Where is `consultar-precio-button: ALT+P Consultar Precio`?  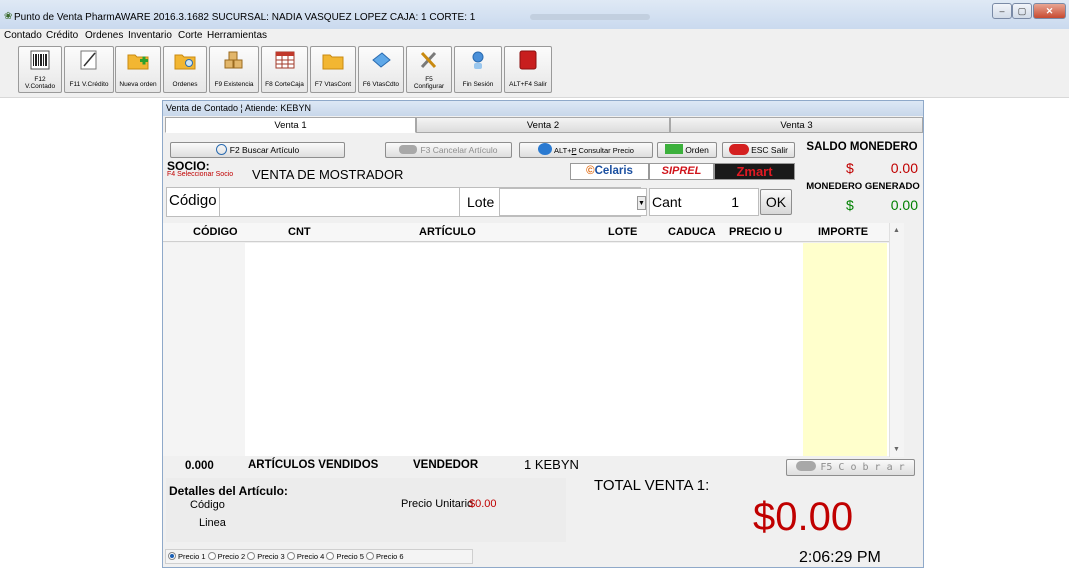 consultar-precio-button: ALT+P Consultar Precio is located at coordinates (586, 150).